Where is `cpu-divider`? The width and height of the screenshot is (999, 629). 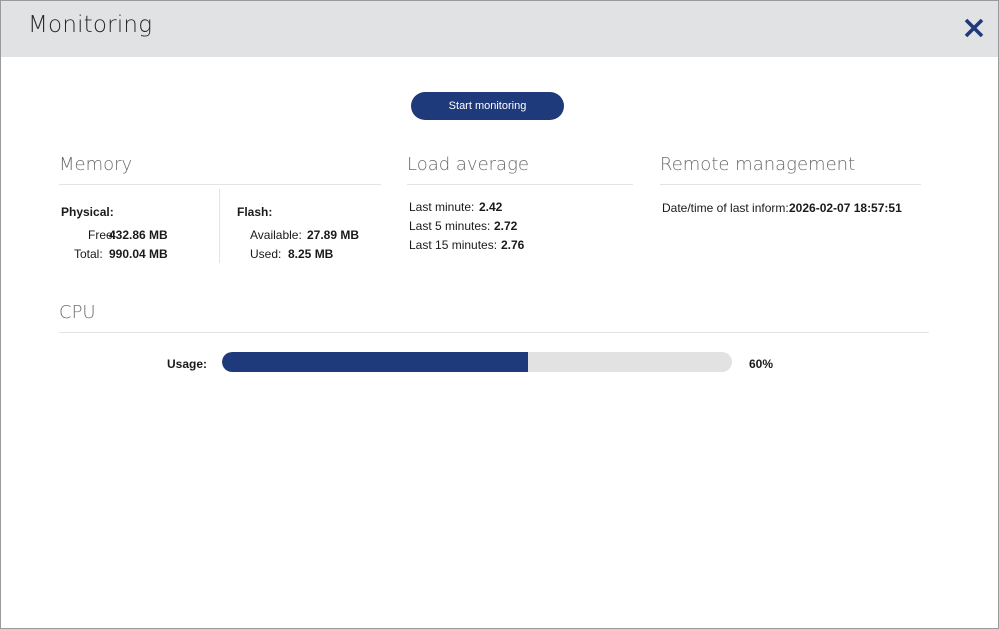 cpu-divider is located at coordinates (494, 332).